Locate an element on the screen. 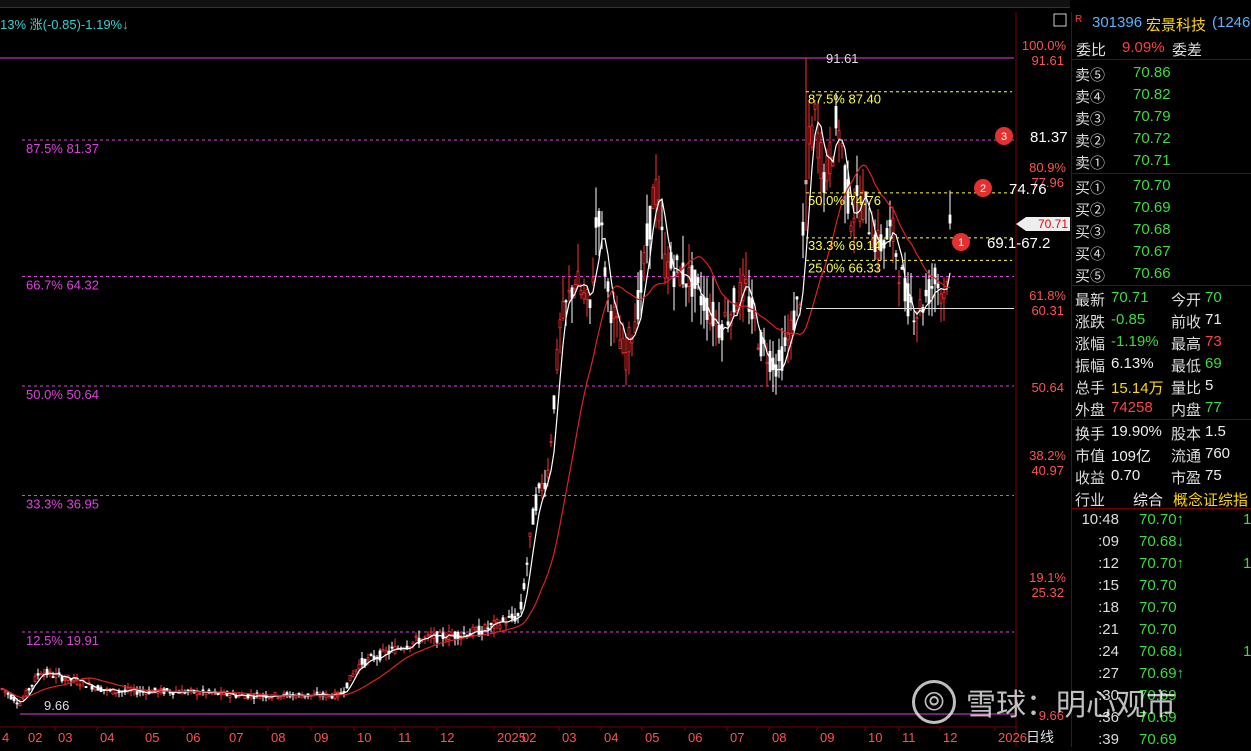 Image resolution: width=1251 pixels, height=751 pixels. fund-value: 0.70 is located at coordinates (1126, 475).